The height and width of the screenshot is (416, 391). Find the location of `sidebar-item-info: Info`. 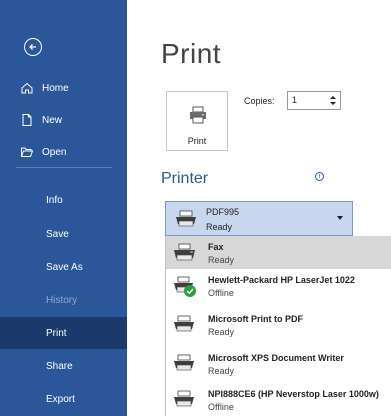

sidebar-item-info: Info is located at coordinates (63, 200).